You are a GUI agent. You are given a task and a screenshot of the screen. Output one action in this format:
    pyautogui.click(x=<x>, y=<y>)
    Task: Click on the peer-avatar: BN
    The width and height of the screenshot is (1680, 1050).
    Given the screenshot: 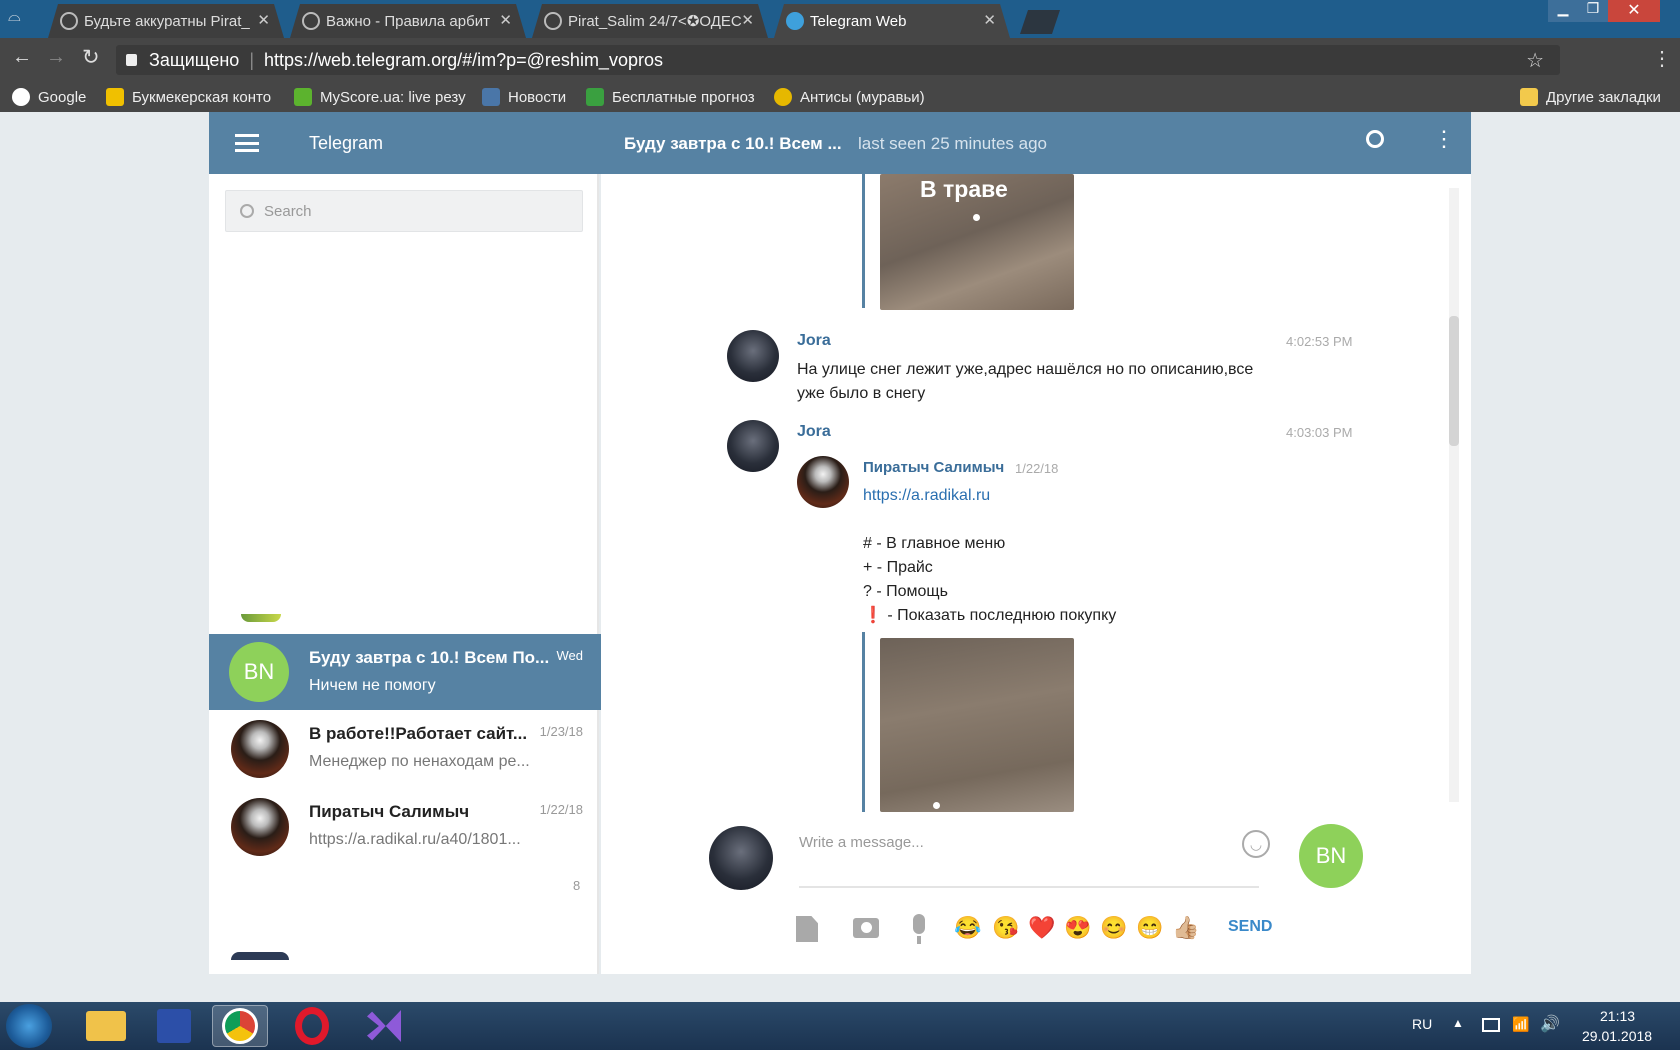 What is the action you would take?
    pyautogui.click(x=1331, y=856)
    